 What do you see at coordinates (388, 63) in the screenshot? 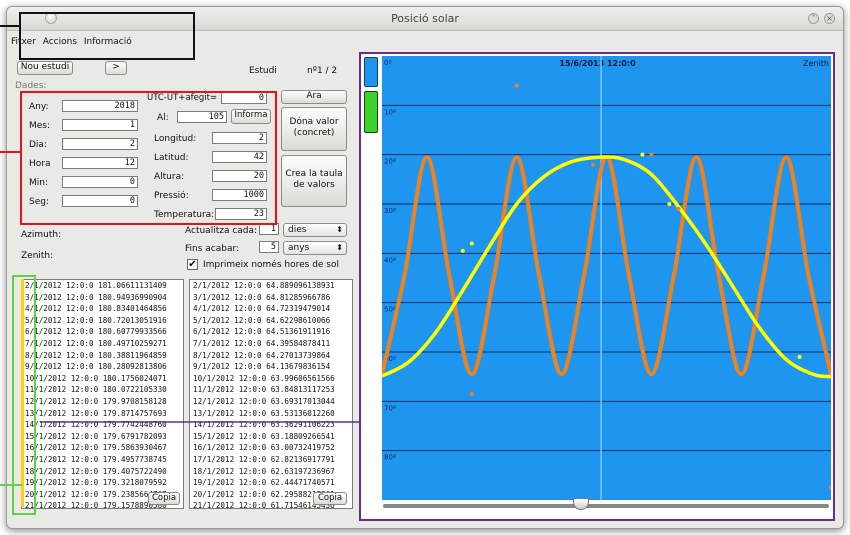
I see `y-tick-label: 0º` at bounding box center [388, 63].